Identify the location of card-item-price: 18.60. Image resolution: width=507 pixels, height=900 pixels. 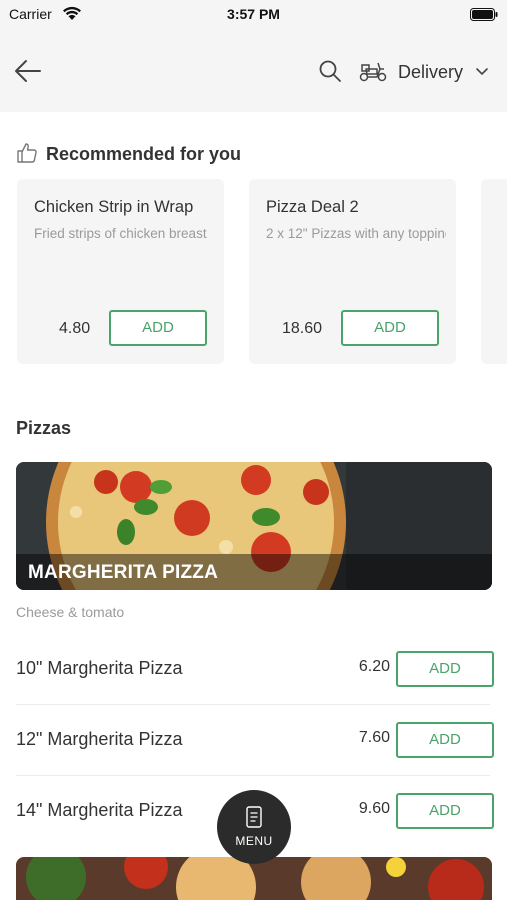
(302, 328).